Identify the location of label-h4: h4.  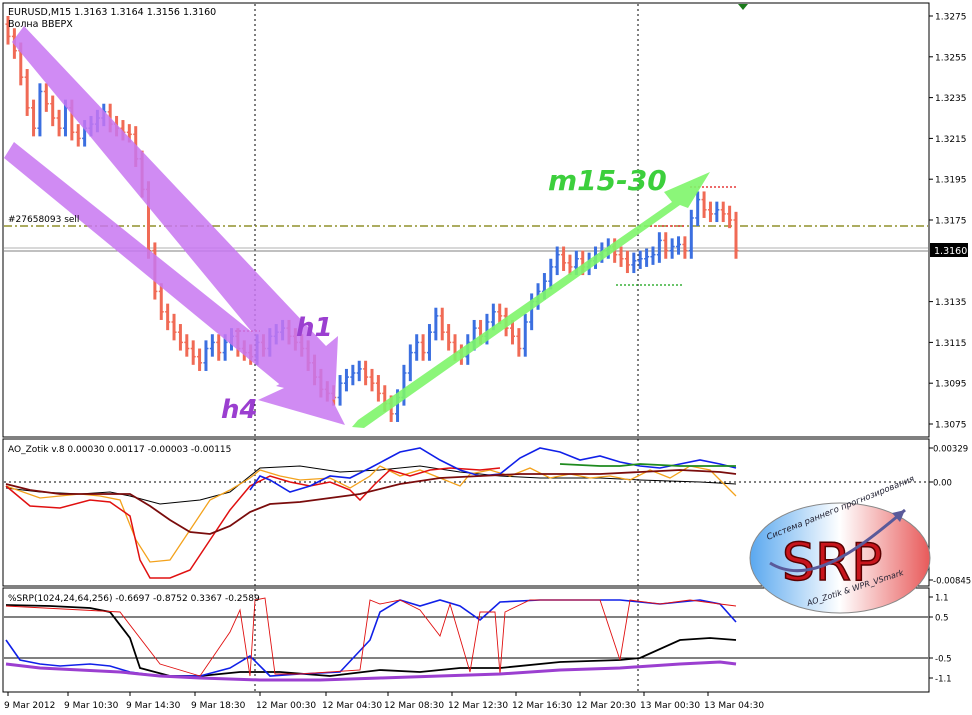
(239, 410).